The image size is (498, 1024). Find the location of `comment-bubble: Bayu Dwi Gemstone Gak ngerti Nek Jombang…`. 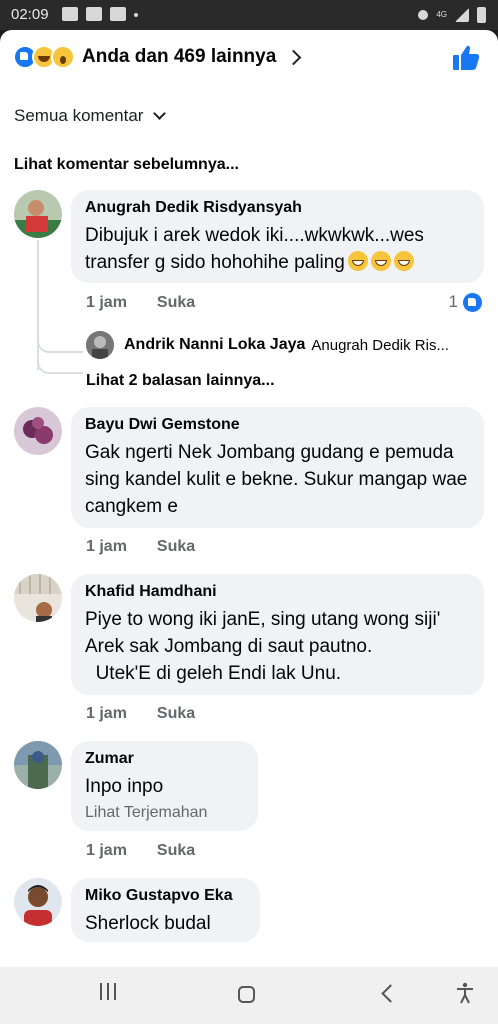

comment-bubble: Bayu Dwi Gemstone Gak ngerti Nek Jombang… is located at coordinates (277, 467).